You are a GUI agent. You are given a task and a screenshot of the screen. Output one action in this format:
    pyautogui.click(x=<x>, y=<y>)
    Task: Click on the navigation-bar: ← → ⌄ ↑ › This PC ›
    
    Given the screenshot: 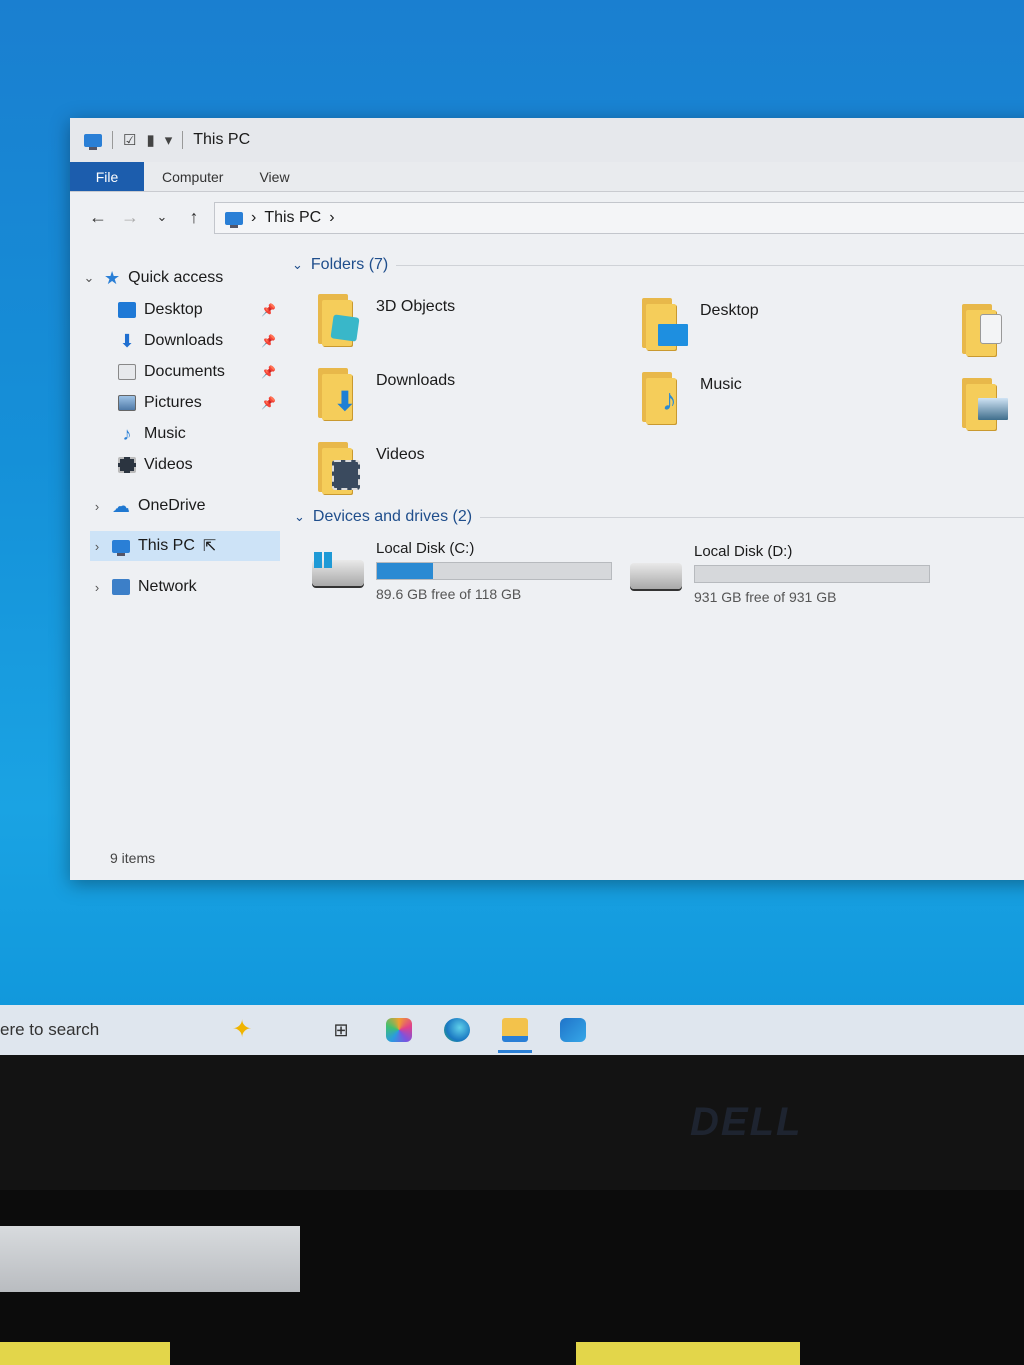 What is the action you would take?
    pyautogui.click(x=547, y=217)
    